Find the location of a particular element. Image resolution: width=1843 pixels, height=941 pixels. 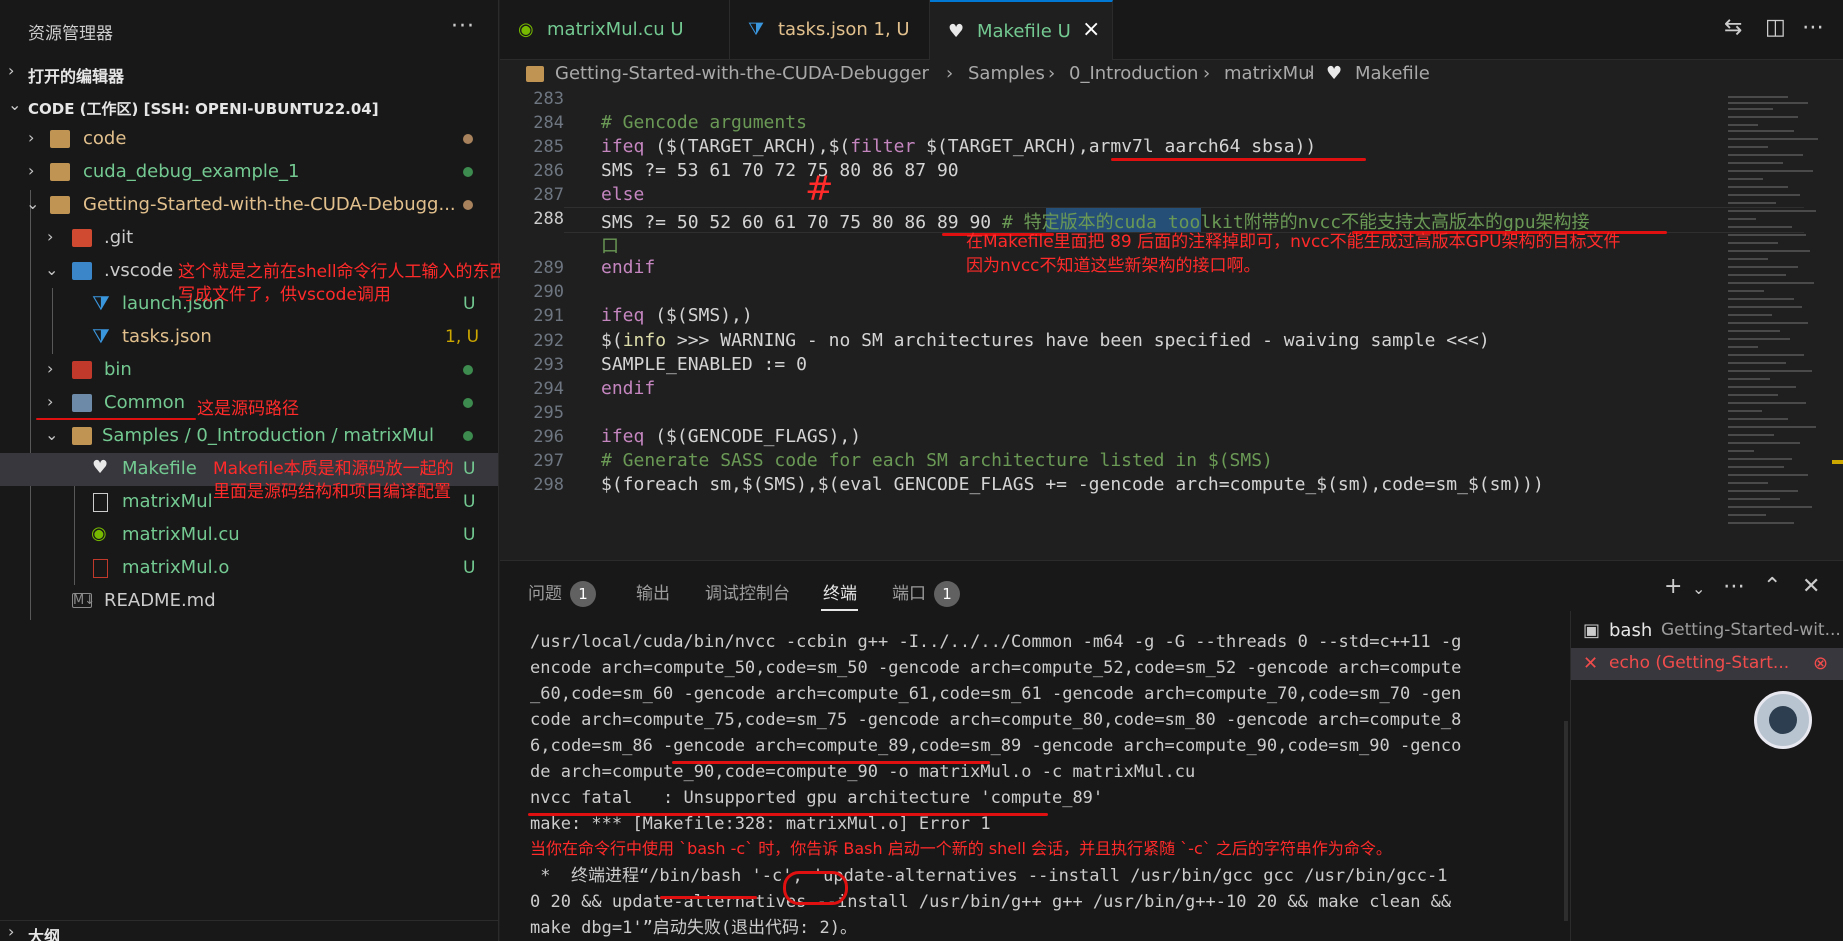

workspace-section: ⌄ CODE (工作区) [SSH: OPENI-UBUNTU22.04] is located at coordinates (249, 107).